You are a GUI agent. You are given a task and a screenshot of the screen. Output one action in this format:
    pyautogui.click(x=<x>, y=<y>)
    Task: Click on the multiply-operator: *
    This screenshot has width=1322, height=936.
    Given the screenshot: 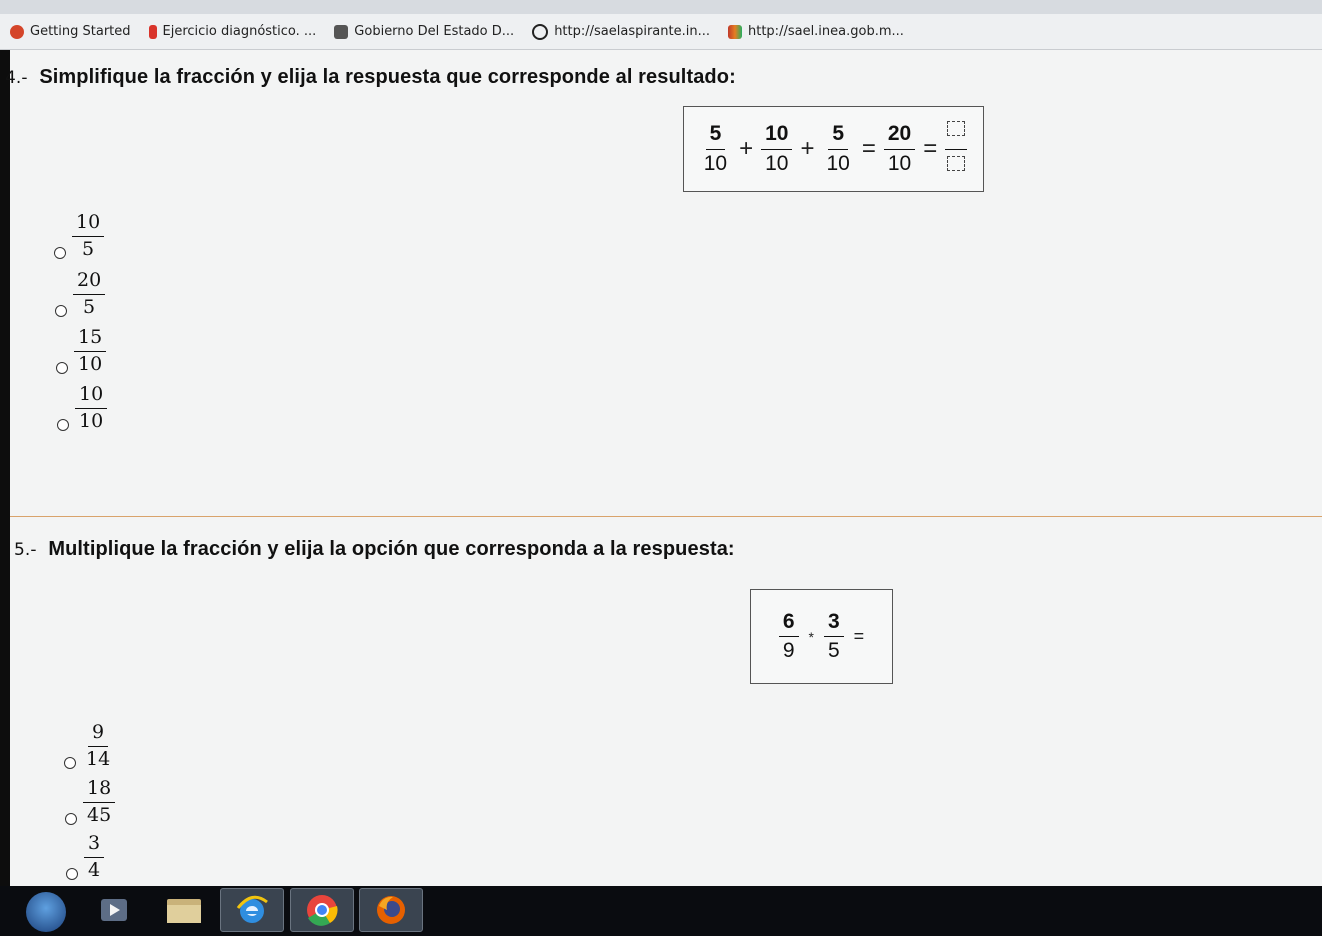 What is the action you would take?
    pyautogui.click(x=811, y=636)
    